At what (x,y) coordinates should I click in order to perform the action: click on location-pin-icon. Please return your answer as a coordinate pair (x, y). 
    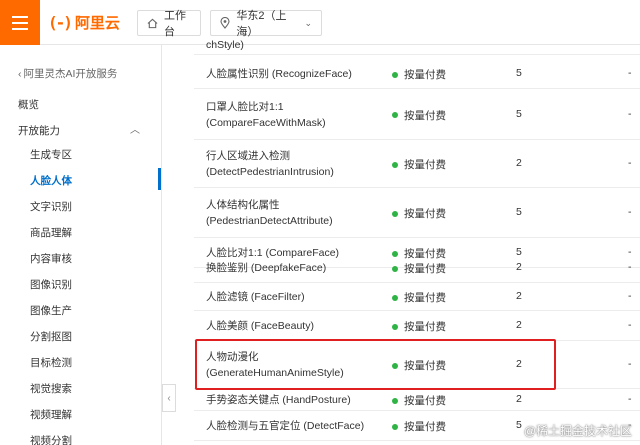
    Looking at the image, I should click on (225, 23).